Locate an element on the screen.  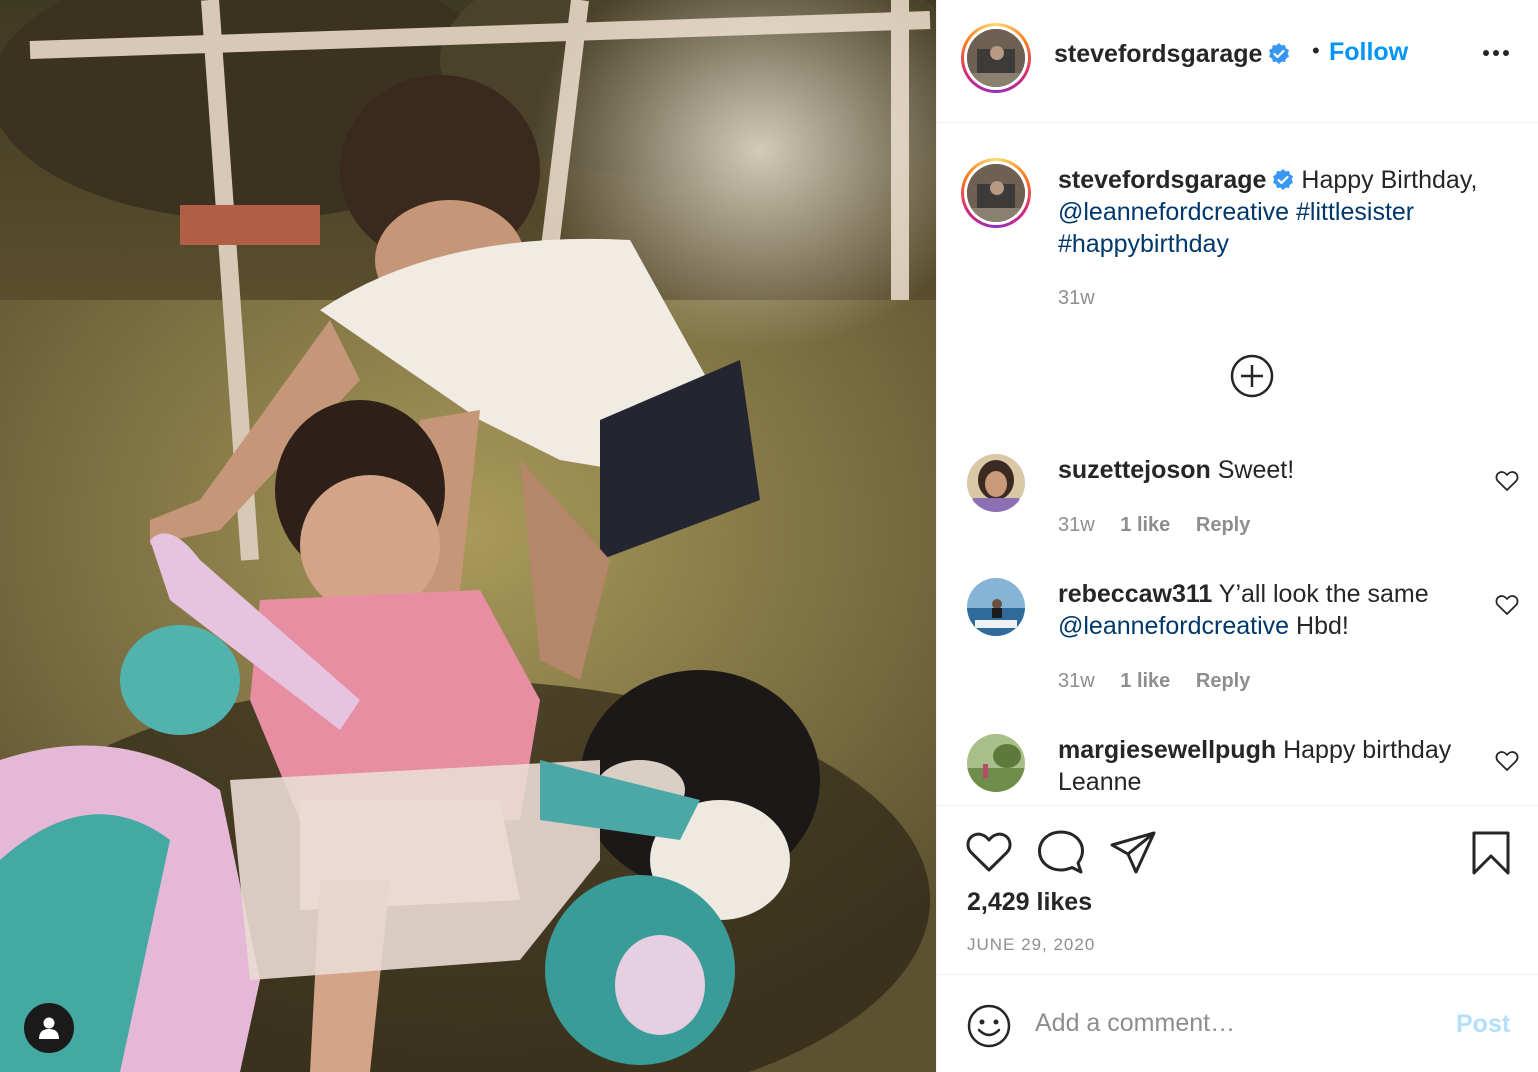
like-button is located at coordinates (989, 854).